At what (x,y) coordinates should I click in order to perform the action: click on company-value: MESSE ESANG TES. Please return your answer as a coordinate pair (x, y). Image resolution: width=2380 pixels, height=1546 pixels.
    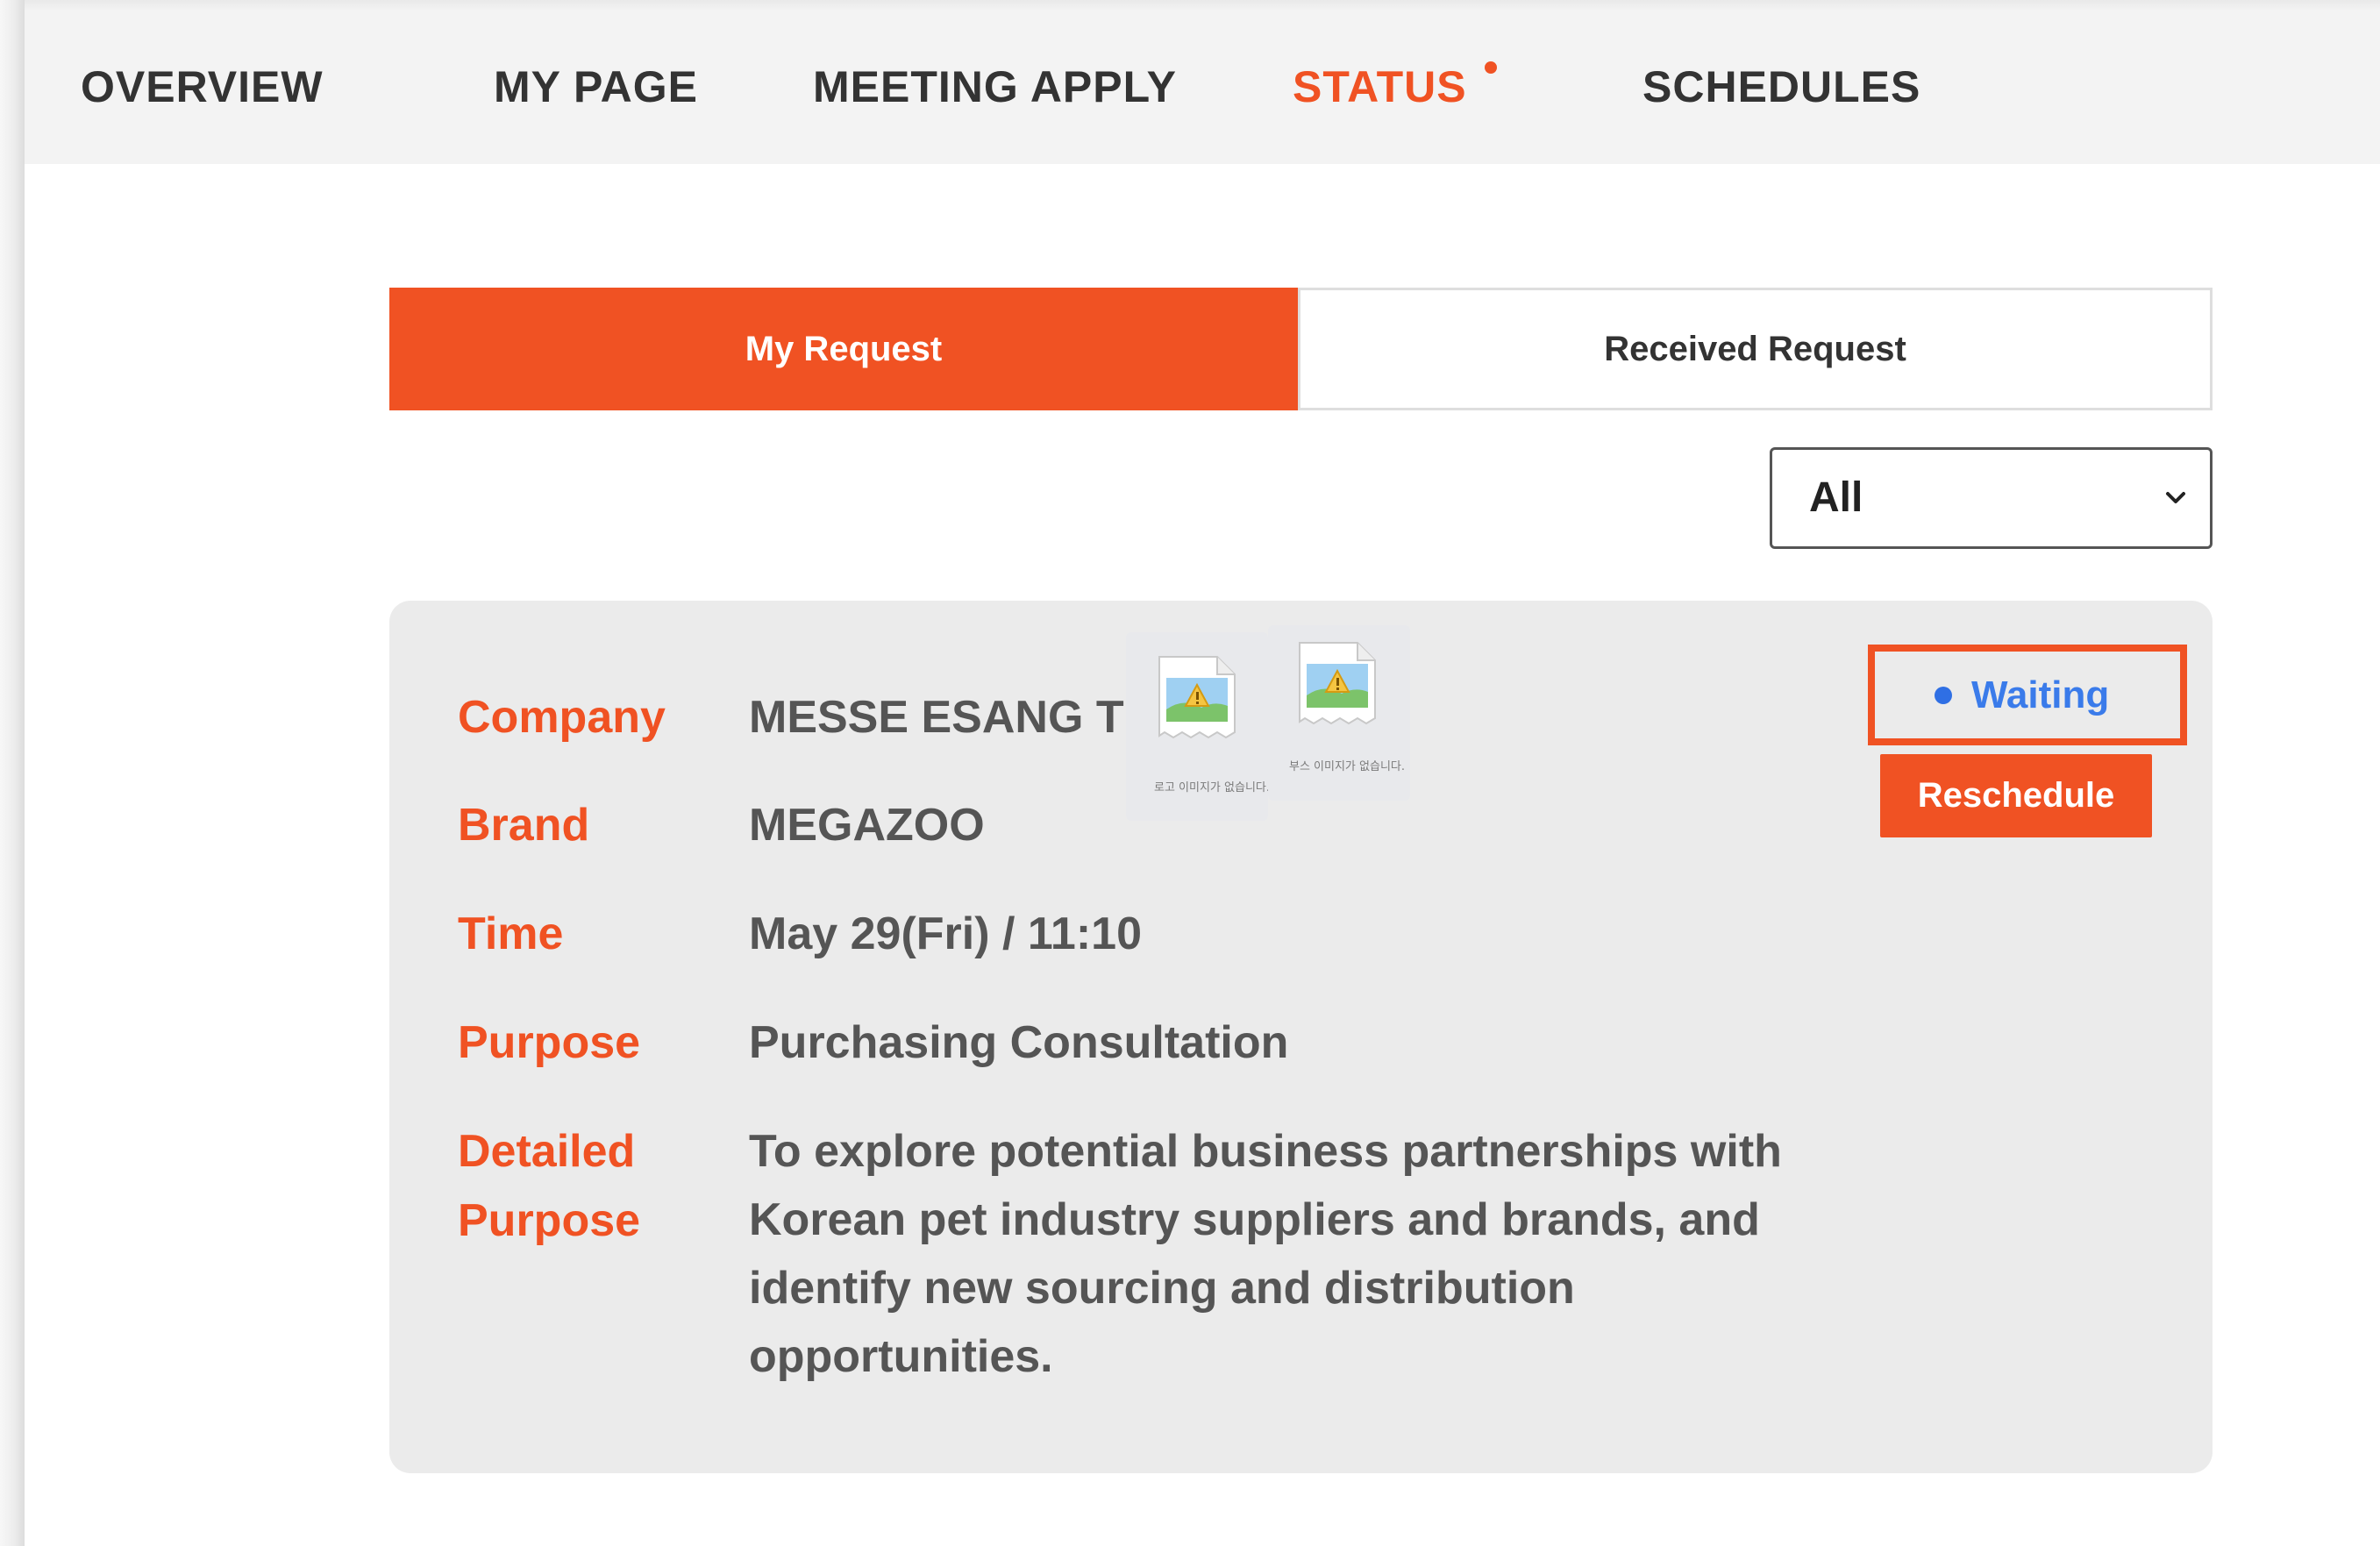
    Looking at the image, I should click on (938, 718).